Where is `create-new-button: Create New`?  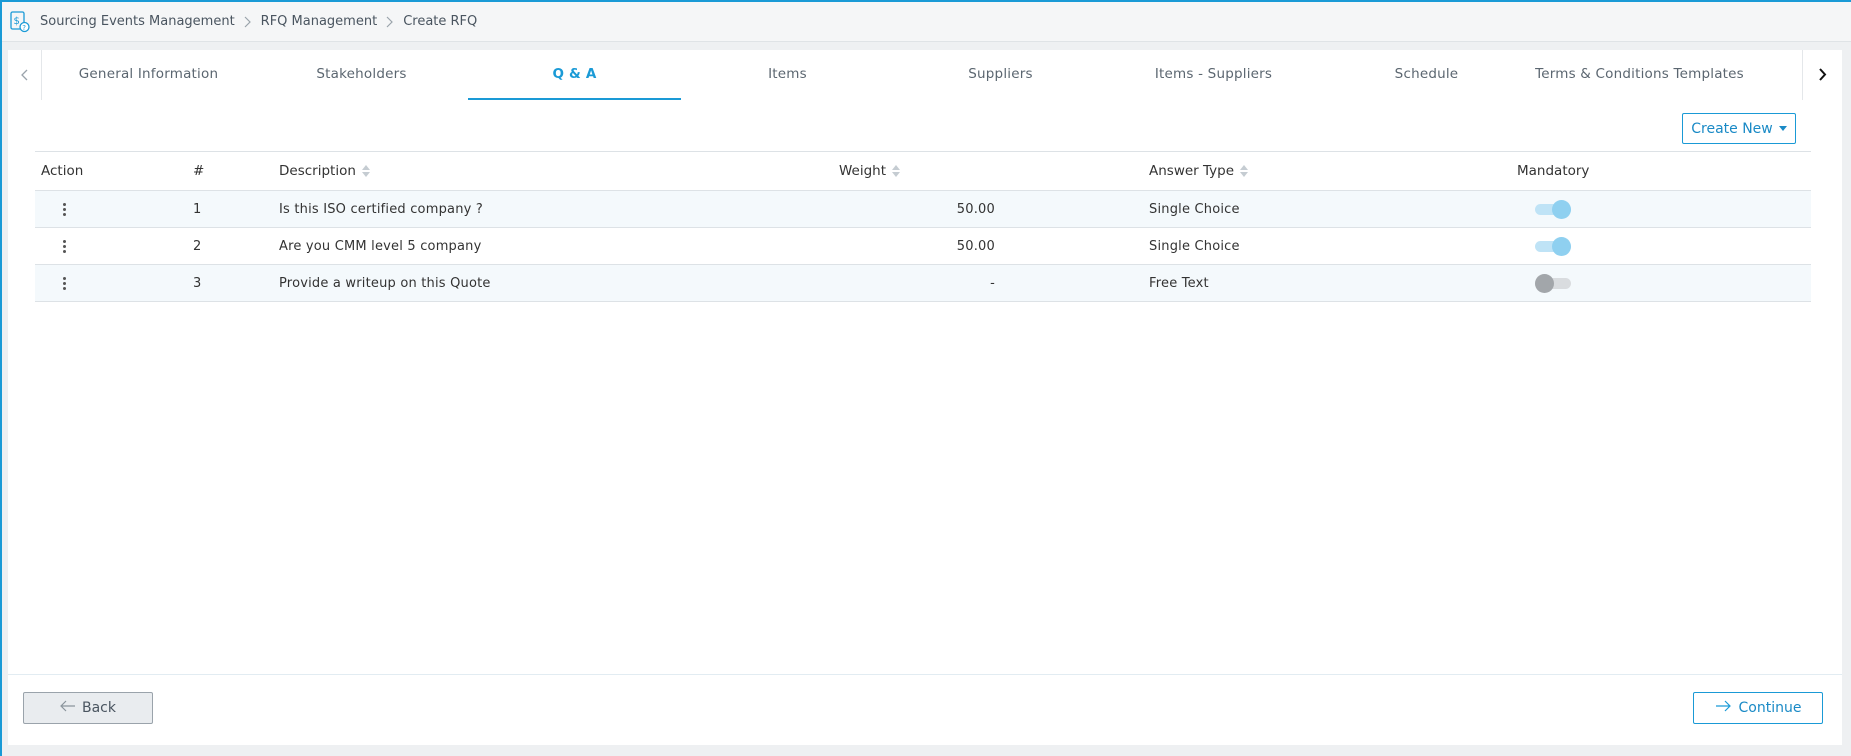 create-new-button: Create New is located at coordinates (1739, 128).